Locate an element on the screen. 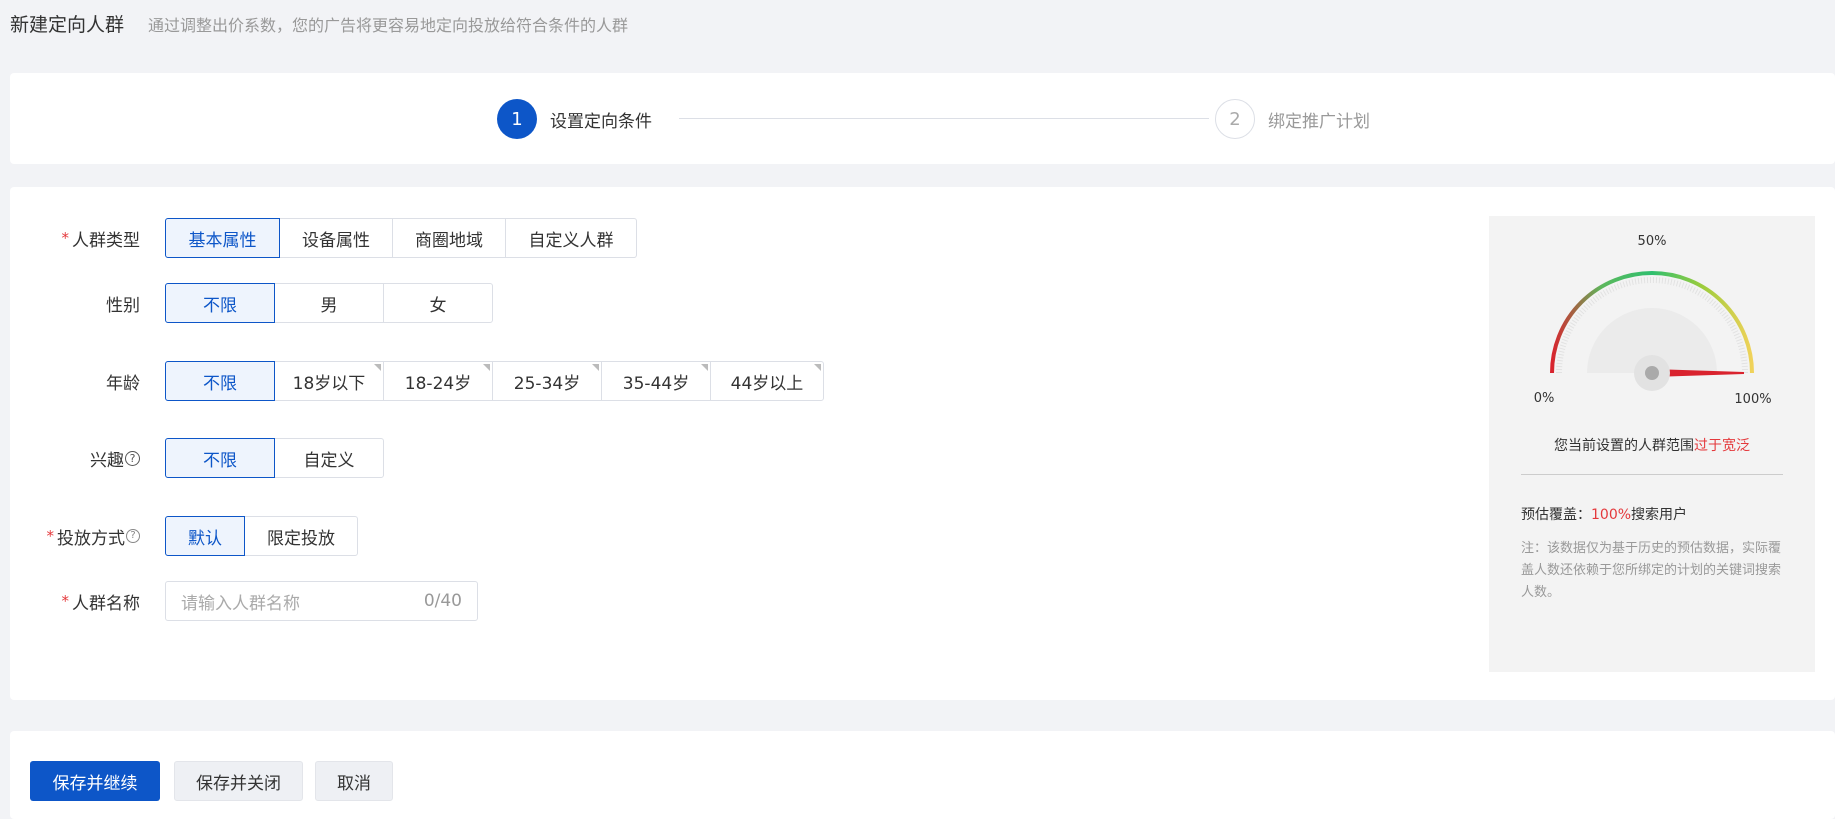  page-description: 通过调整出价系数，您的广告将更容易地定向投放给符合条件的人群 is located at coordinates (388, 25).